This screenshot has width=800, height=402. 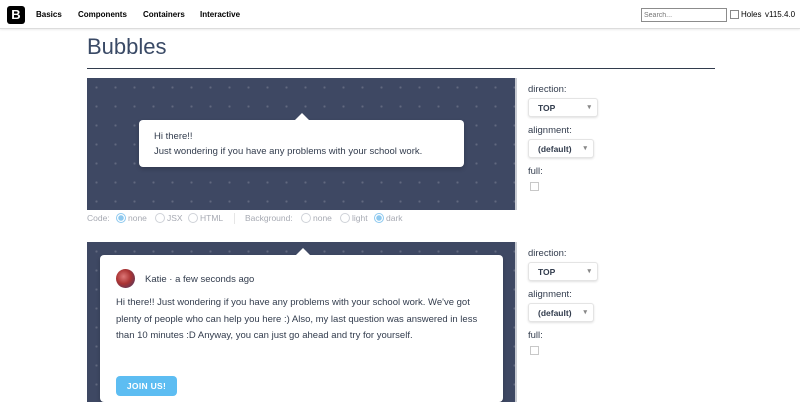 What do you see at coordinates (173, 136) in the screenshot?
I see `bubble-line-1: Hi there!!` at bounding box center [173, 136].